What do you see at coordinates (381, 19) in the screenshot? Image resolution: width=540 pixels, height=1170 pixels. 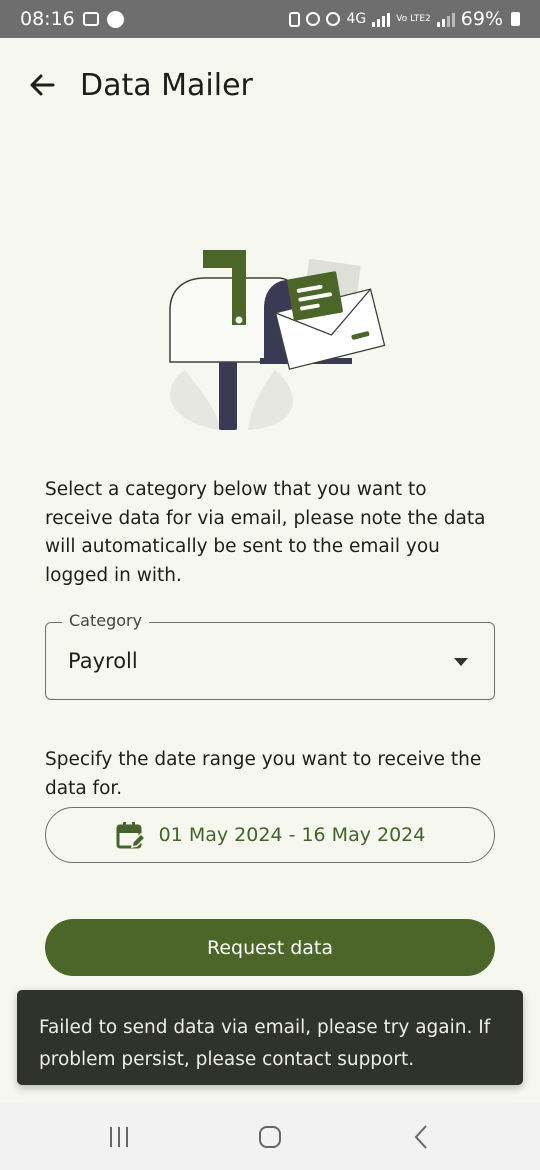 I see `signal-icon` at bounding box center [381, 19].